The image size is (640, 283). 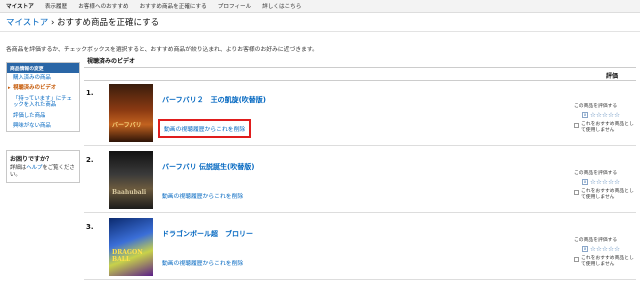 I want to click on nav-browsing-history: 表示履歴, so click(x=56, y=6).